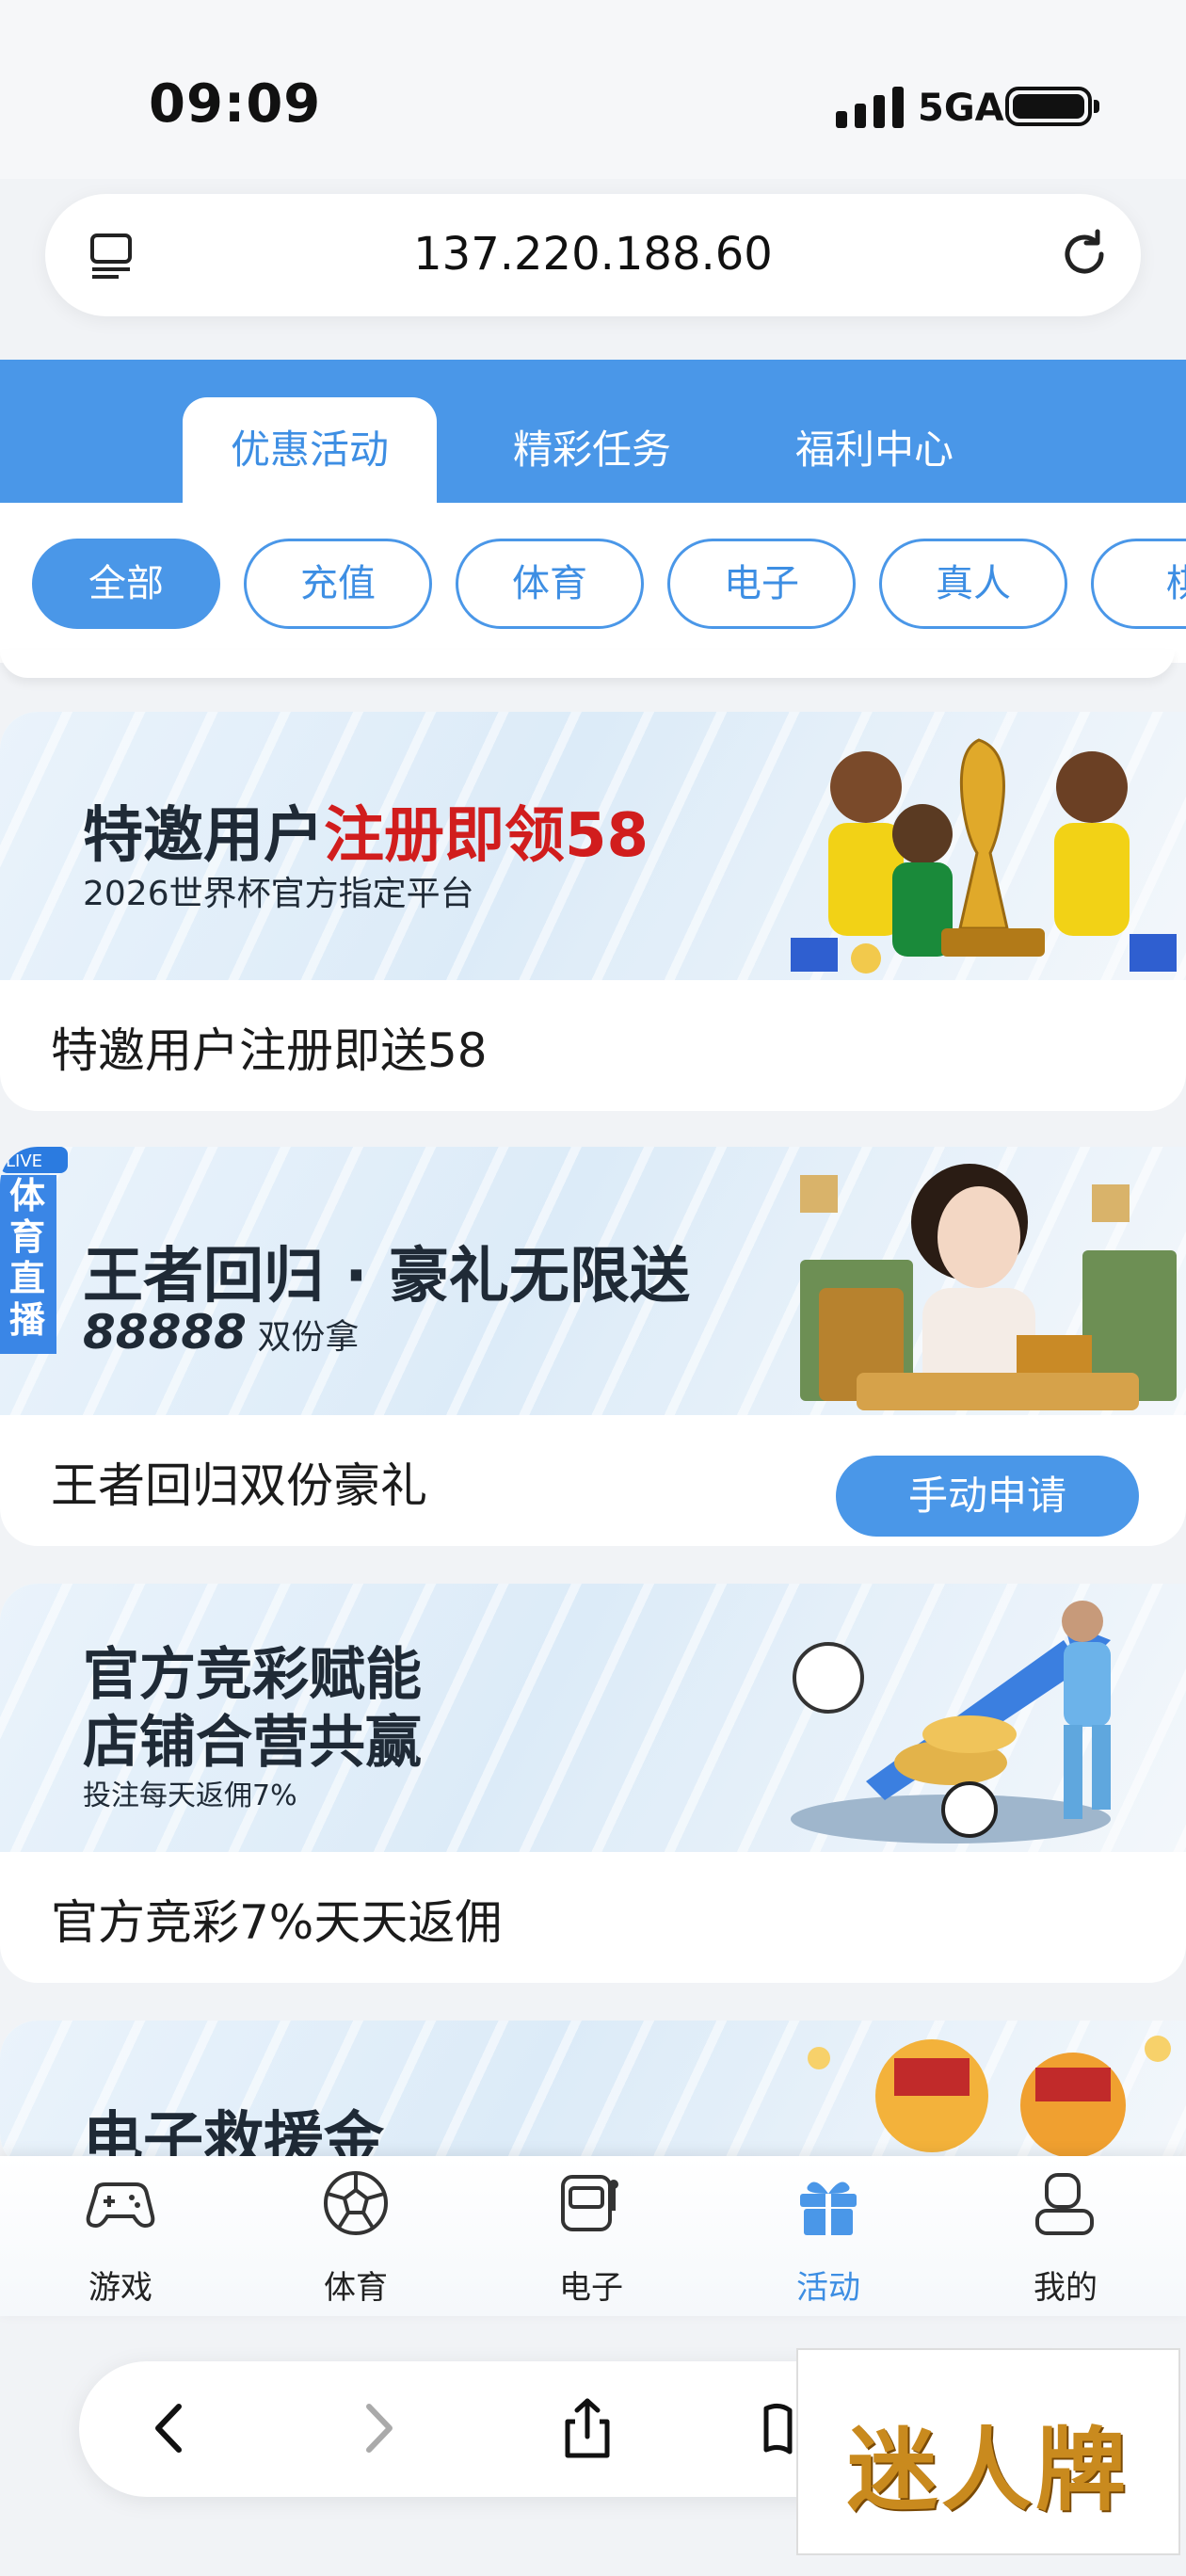 This screenshot has width=1186, height=2576. What do you see at coordinates (366, 836) in the screenshot?
I see `banner-title: 特邀用户注册即领58` at bounding box center [366, 836].